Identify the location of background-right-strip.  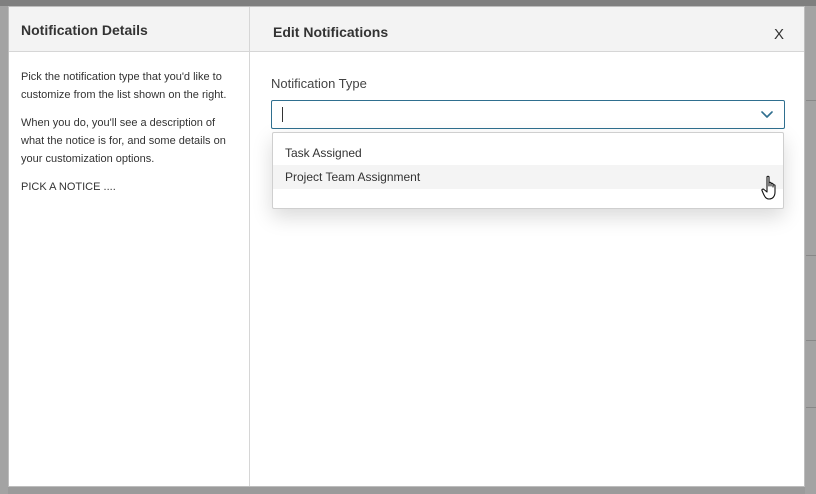
(810, 250).